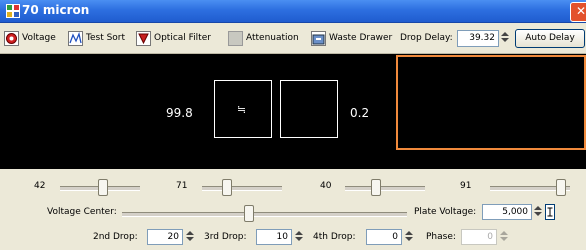  I want to click on drop-delay-spinner, so click(505, 38).